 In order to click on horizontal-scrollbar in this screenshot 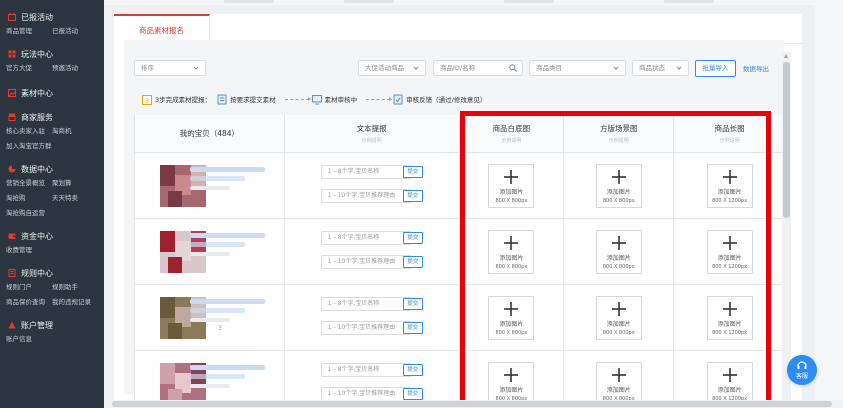, I will do `click(473, 404)`.